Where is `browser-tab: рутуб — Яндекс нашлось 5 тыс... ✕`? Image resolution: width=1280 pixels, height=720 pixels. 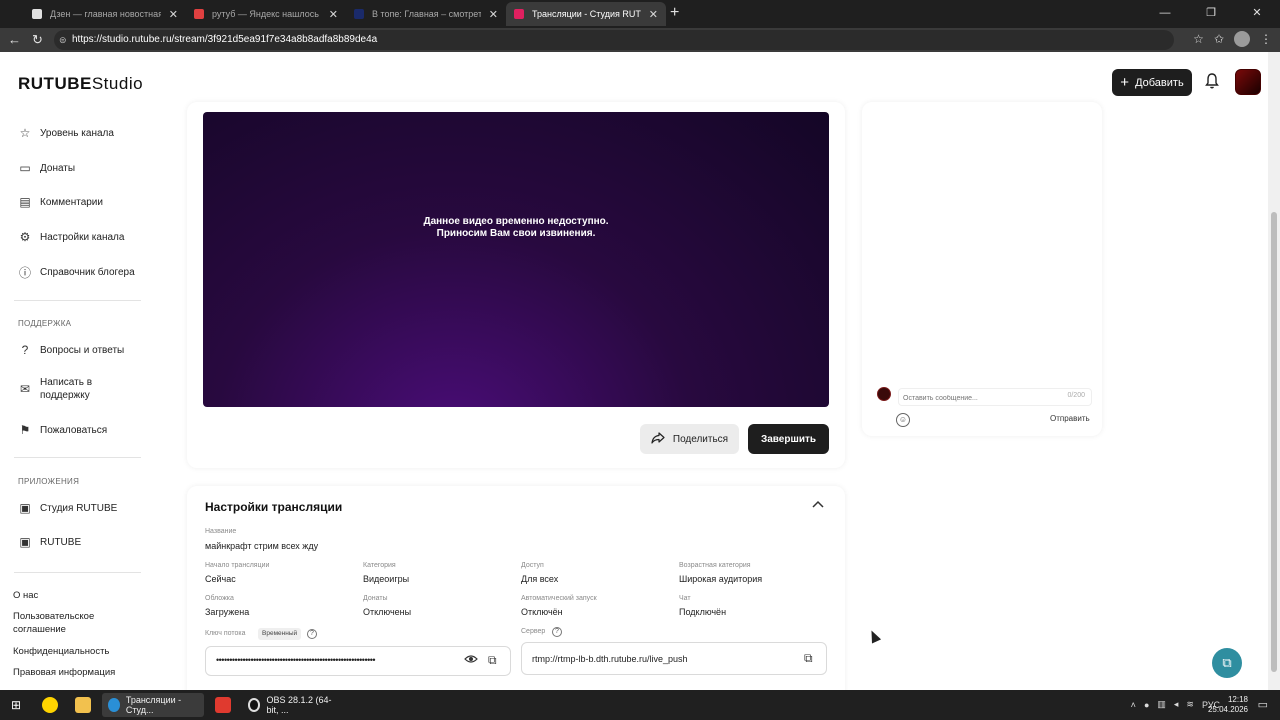
browser-tab: рутуб — Яндекс нашлось 5 тыс... ✕ is located at coordinates (266, 14).